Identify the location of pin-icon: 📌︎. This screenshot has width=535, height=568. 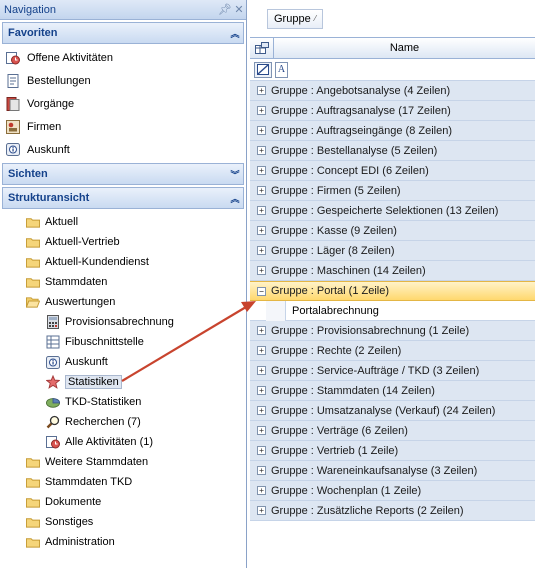
(225, 9).